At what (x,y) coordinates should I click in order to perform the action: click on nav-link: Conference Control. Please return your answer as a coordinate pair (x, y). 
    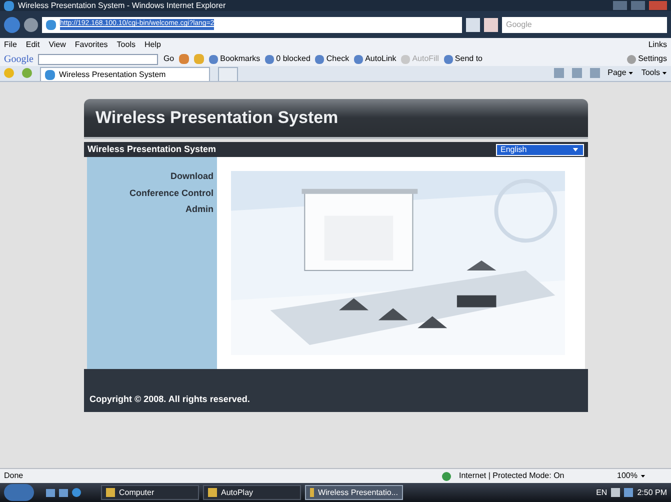
    Looking at the image, I should click on (171, 193).